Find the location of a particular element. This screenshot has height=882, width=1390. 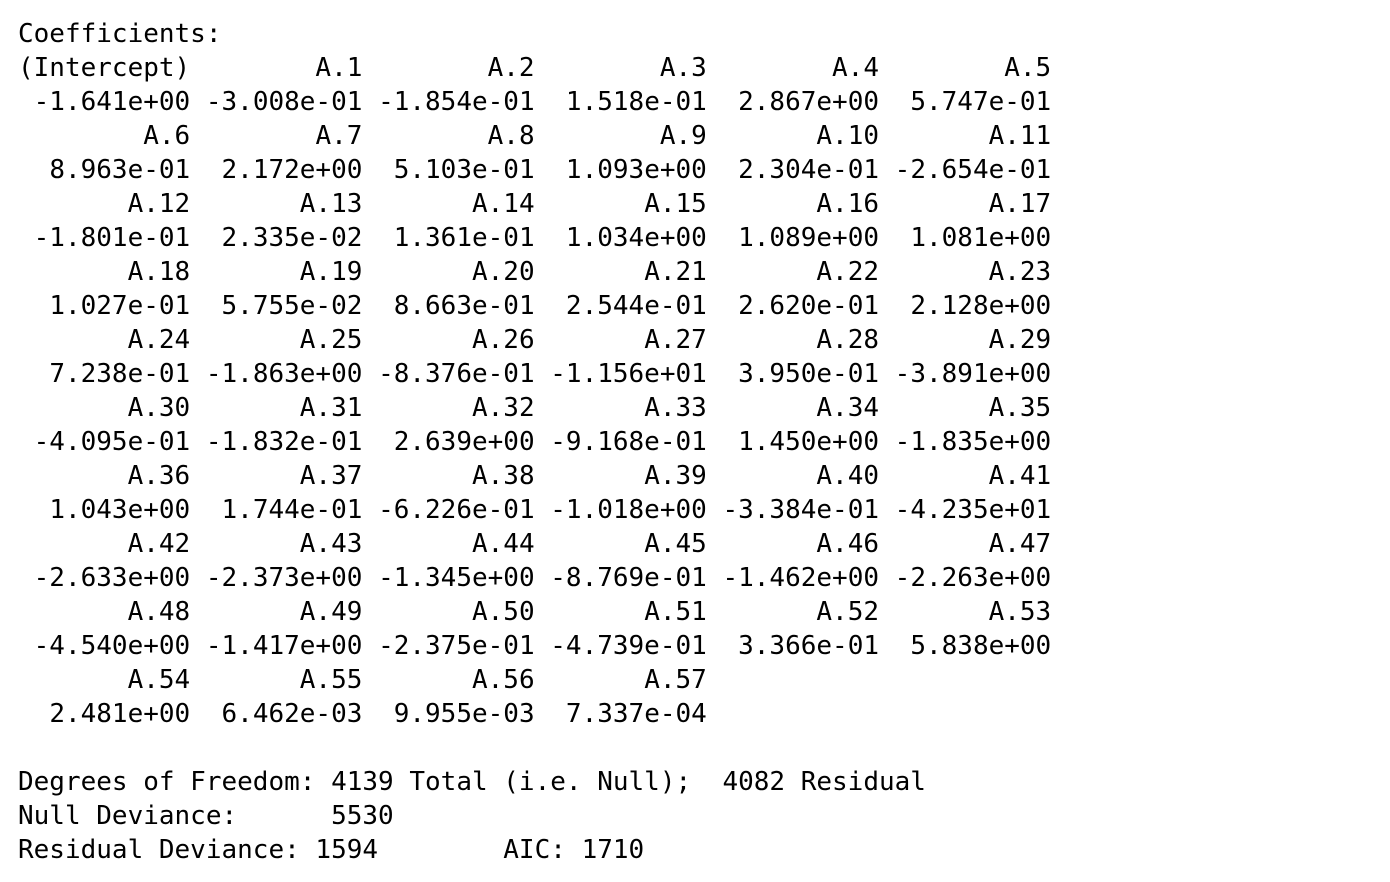

coefficient-names-row: A.48 A.49 A.50 A.51 A.52 A.53 is located at coordinates (535, 612).